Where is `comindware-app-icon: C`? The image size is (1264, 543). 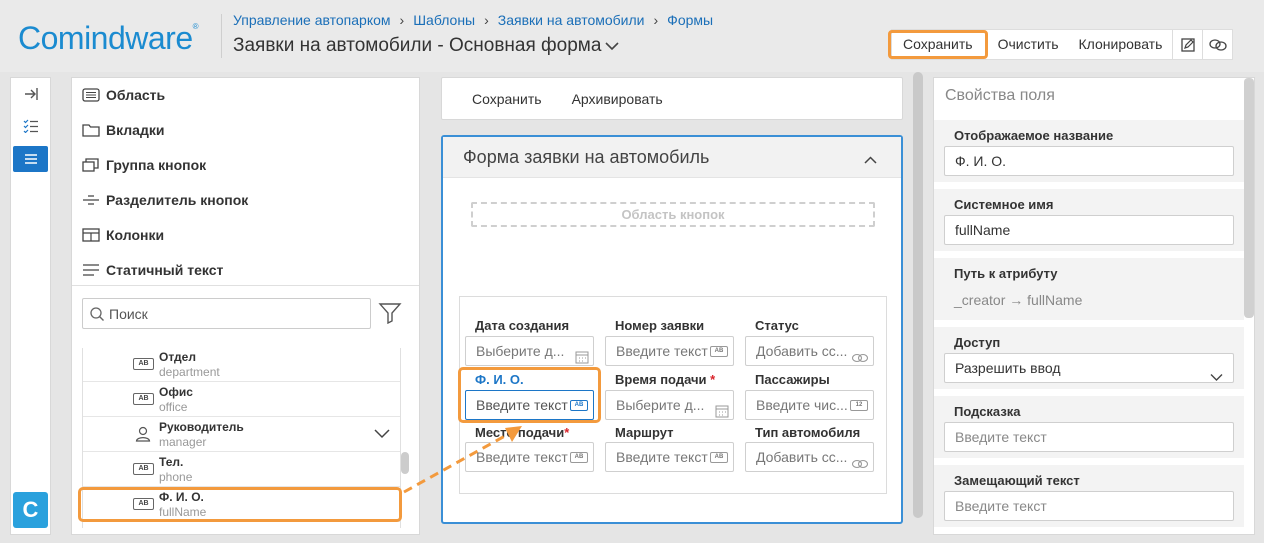
comindware-app-icon: C is located at coordinates (30, 510).